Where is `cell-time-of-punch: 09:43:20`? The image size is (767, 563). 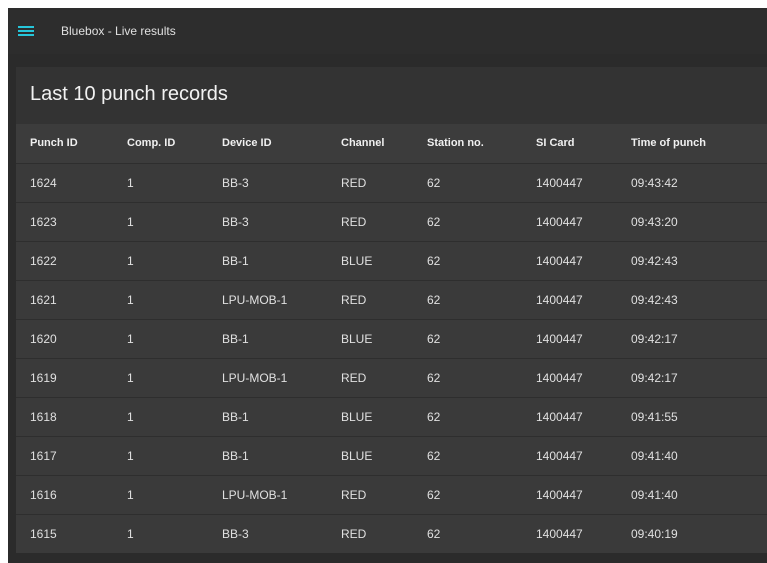
cell-time-of-punch: 09:43:20 is located at coordinates (654, 221).